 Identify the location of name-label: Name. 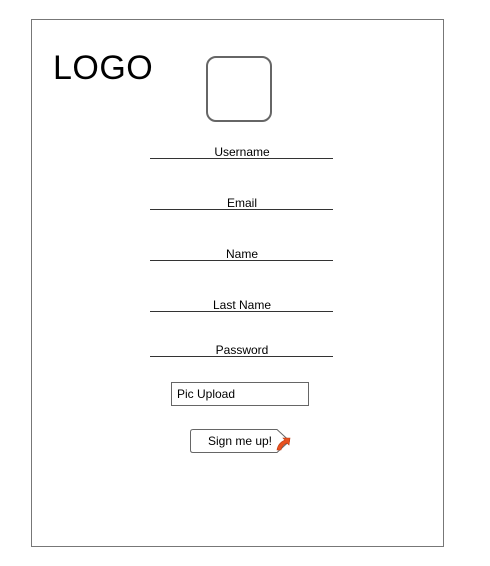
(241, 254).